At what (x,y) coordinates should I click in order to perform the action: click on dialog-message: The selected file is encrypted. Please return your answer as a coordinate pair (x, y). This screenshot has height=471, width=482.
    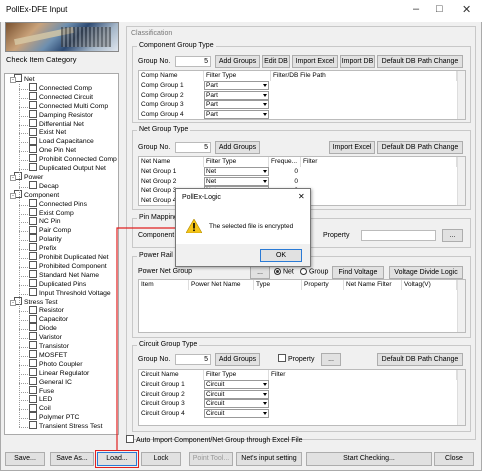
    Looking at the image, I should click on (251, 226).